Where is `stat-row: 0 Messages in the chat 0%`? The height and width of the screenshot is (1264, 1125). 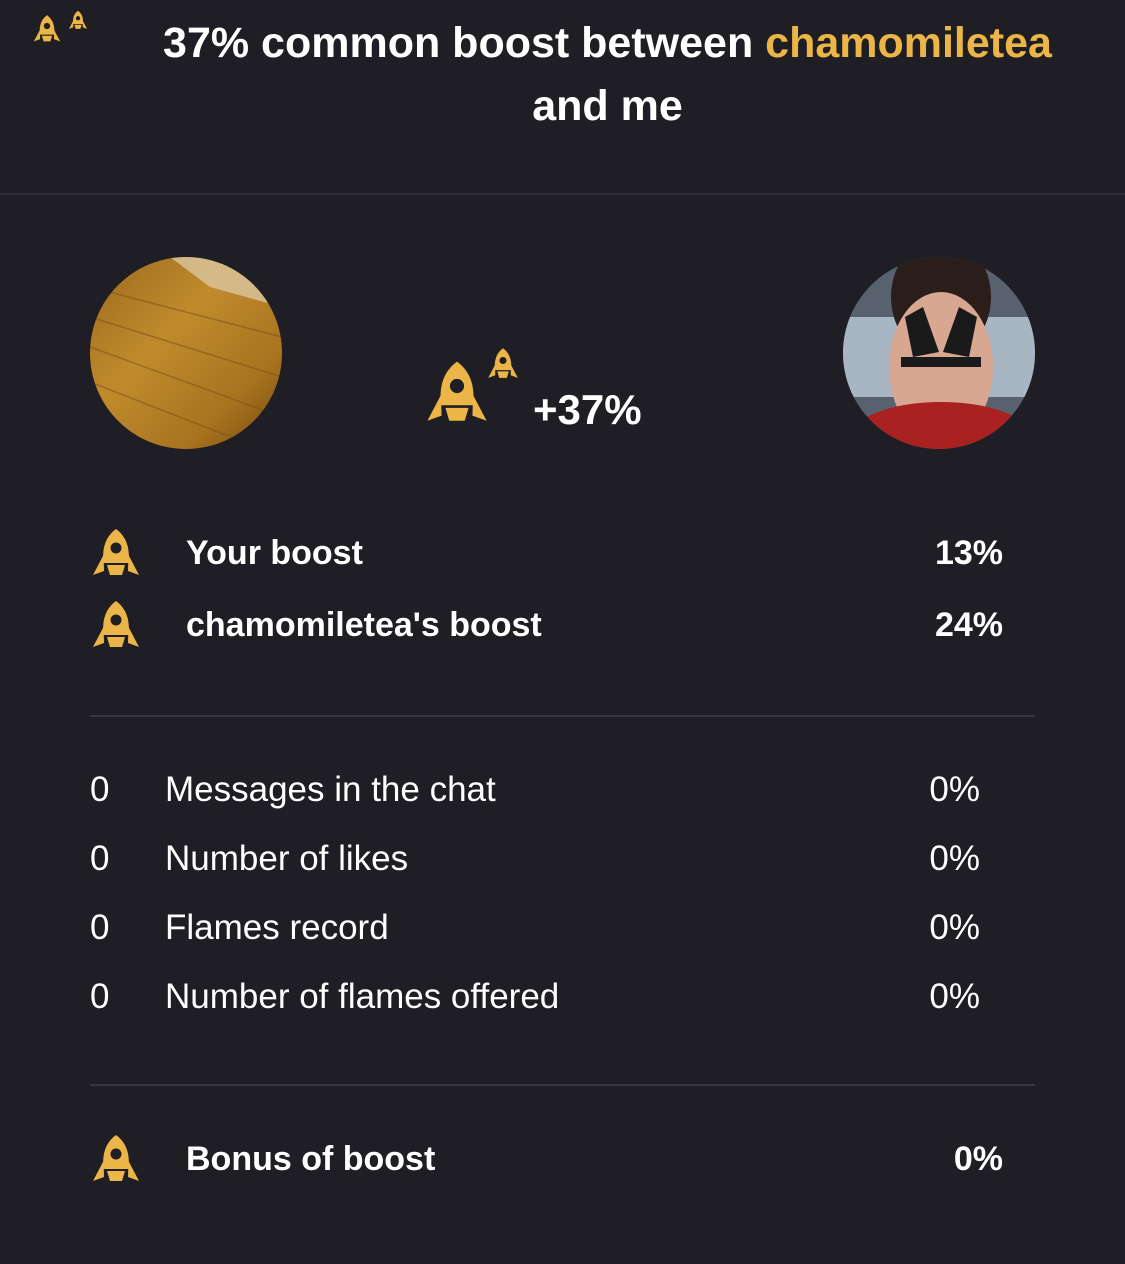 stat-row: 0 Messages in the chat 0% is located at coordinates (535, 790).